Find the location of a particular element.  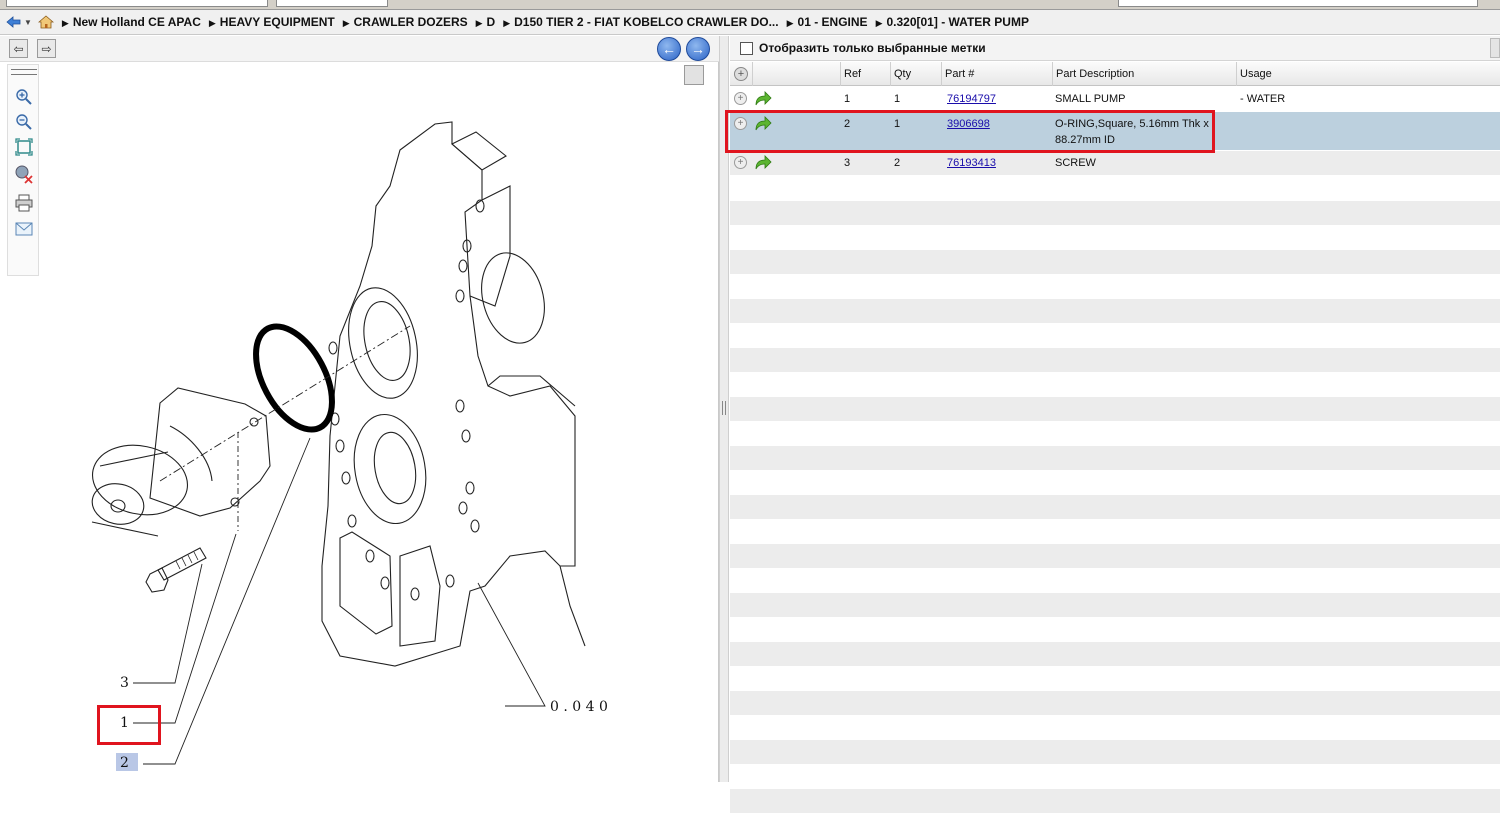

breadcrumb-item-section: 01 - ENGINE is located at coordinates (827, 22).